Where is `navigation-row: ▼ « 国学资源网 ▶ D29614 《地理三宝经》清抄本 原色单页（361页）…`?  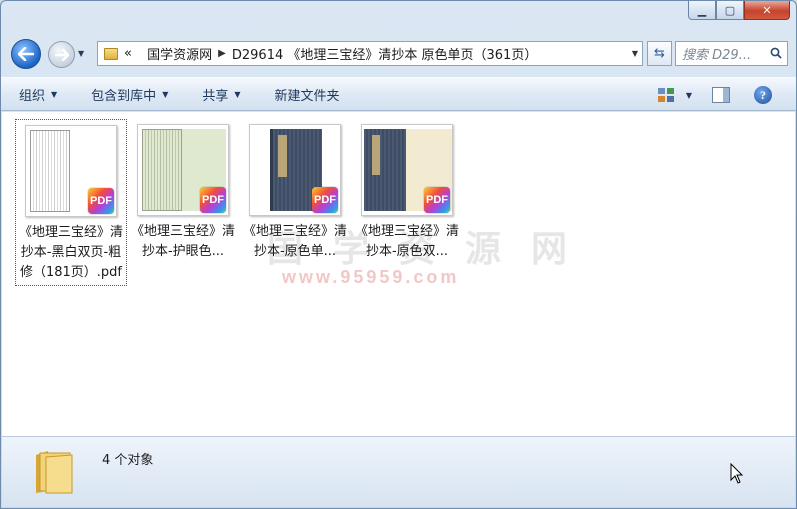
navigation-row: ▼ « 国学资源网 ▶ D29614 《地理三宝经》清抄本 原色单页（361页）… is located at coordinates (399, 54).